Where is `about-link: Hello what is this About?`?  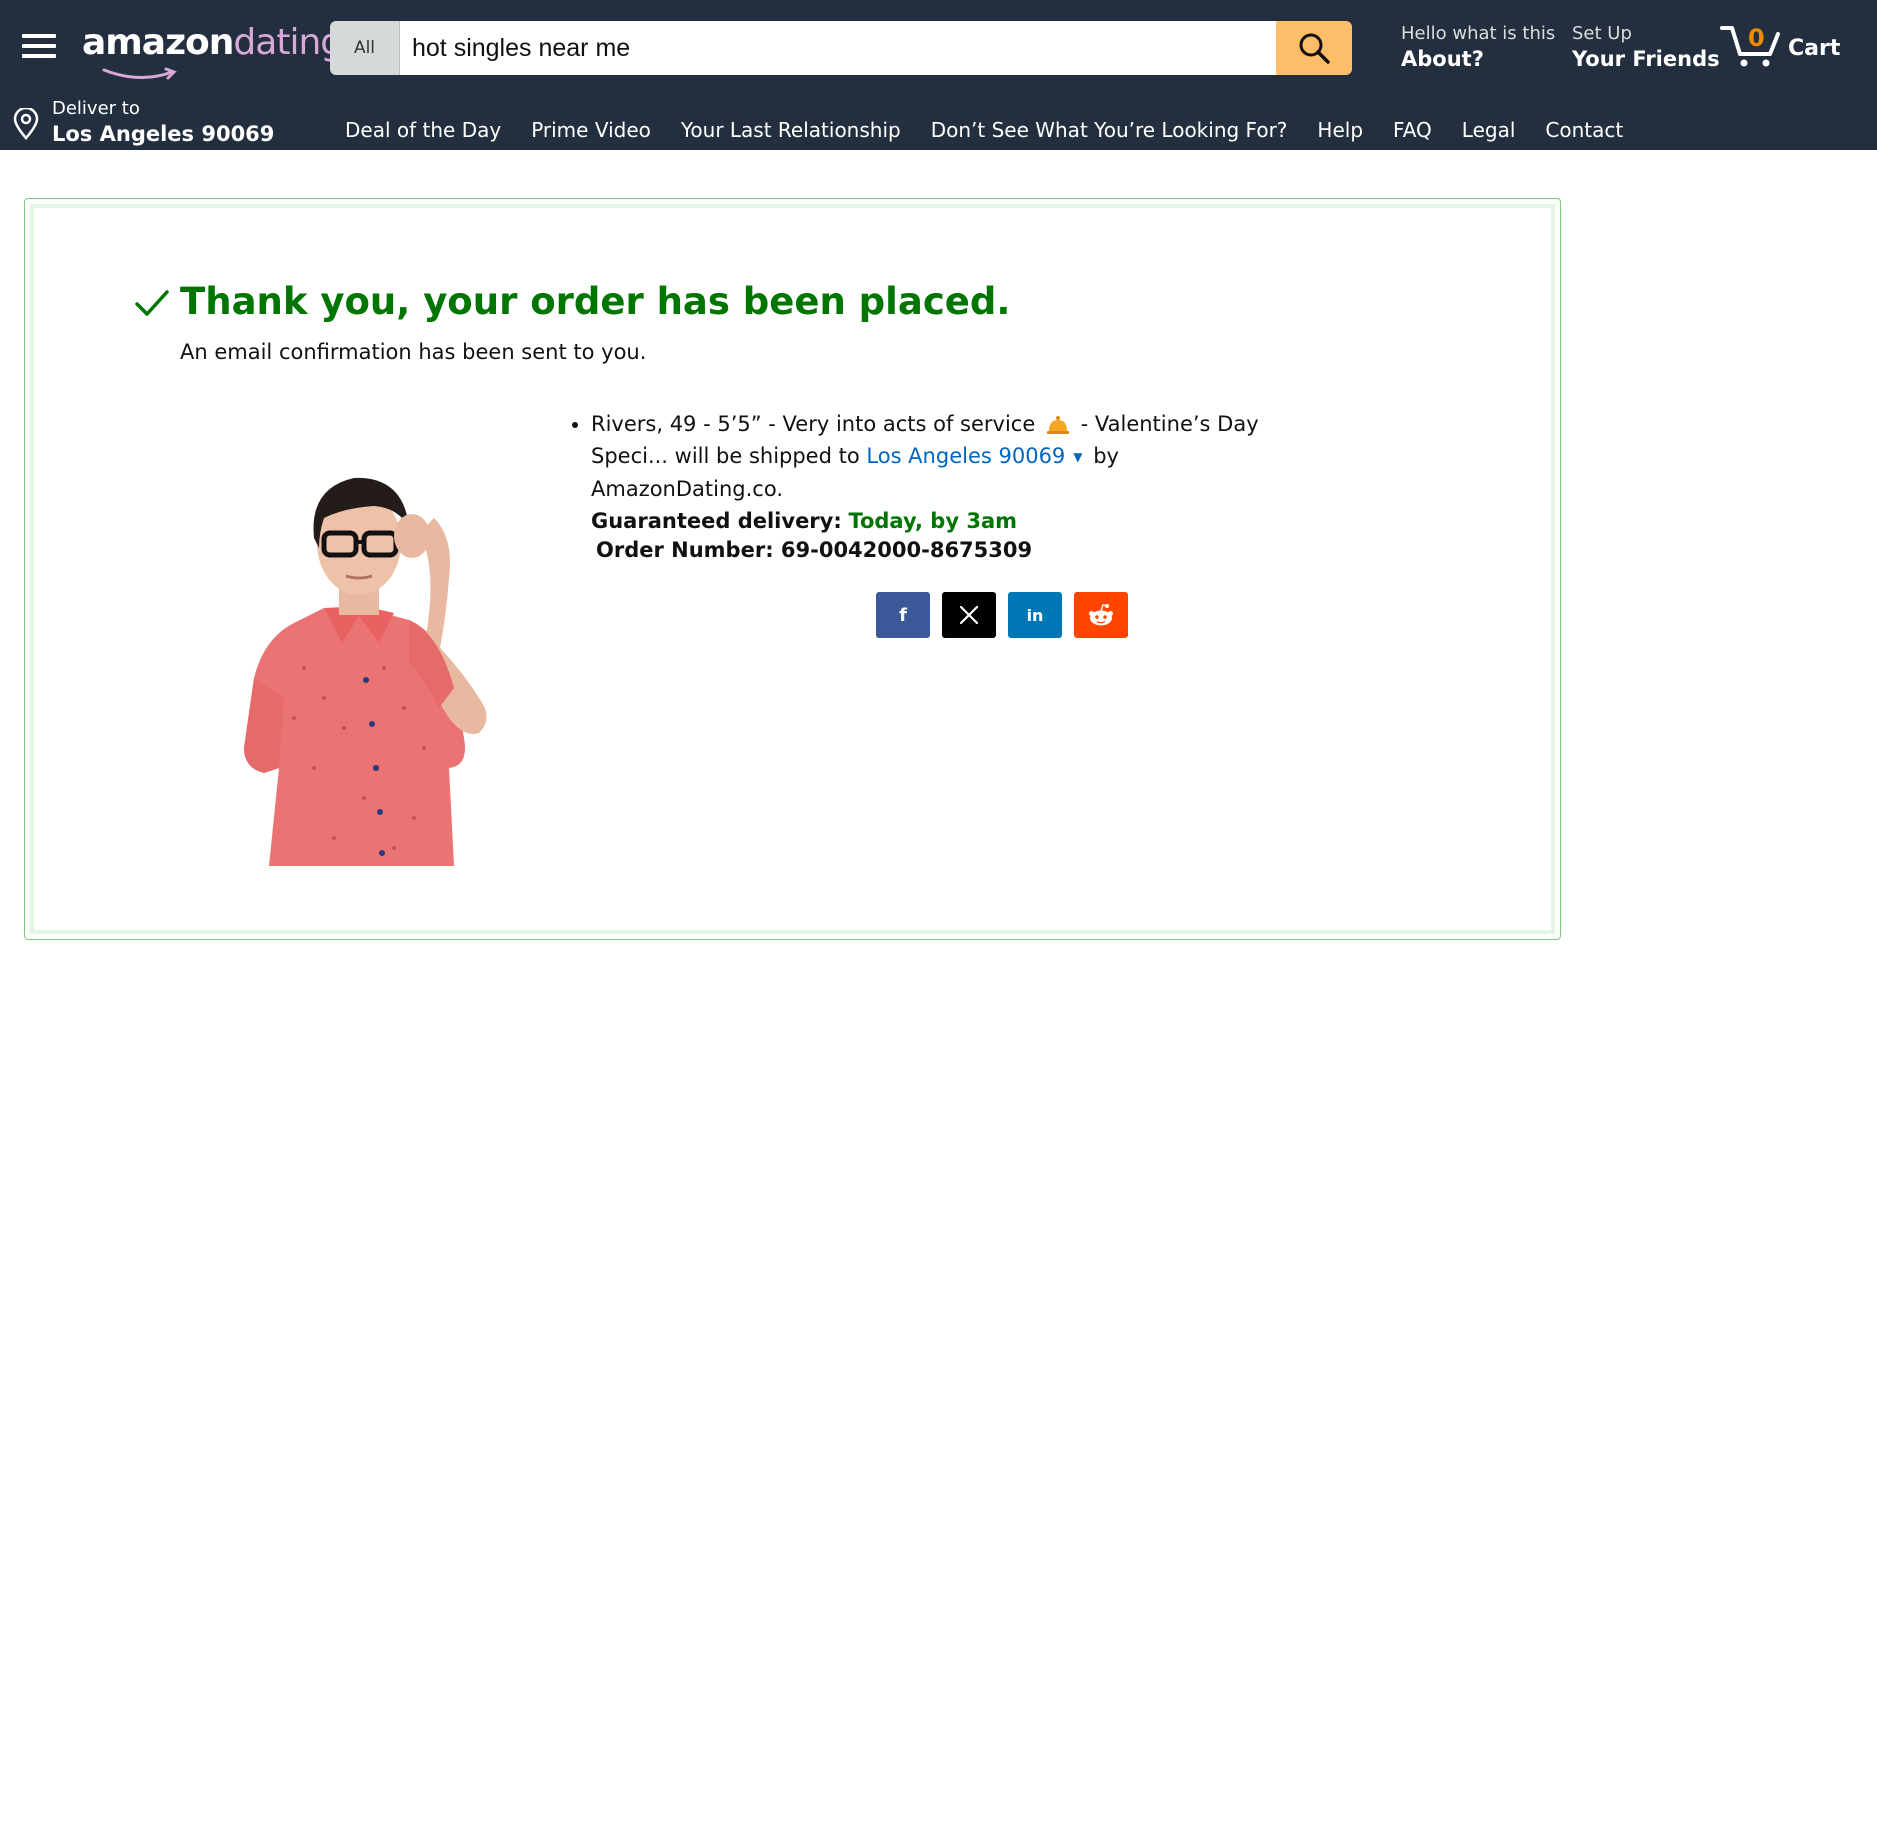 about-link: Hello what is this About? is located at coordinates (1478, 48).